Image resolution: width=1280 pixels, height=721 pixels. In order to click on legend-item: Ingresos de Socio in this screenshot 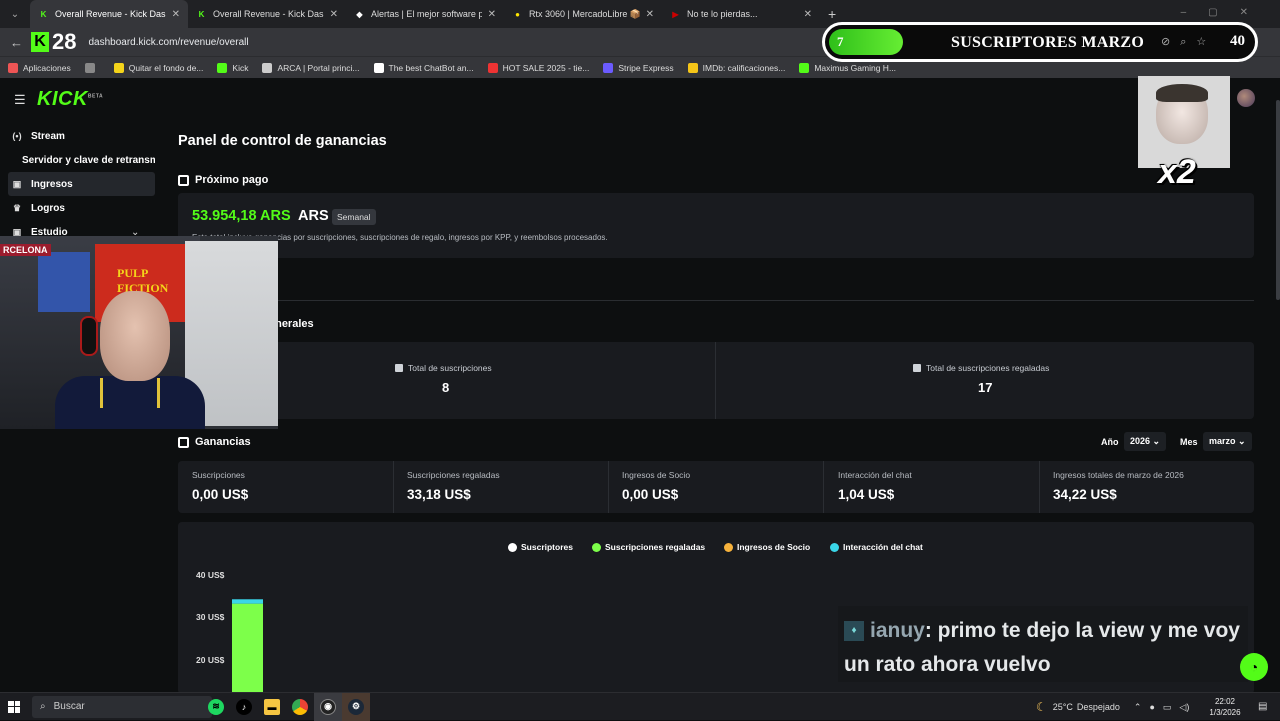, I will do `click(767, 547)`.